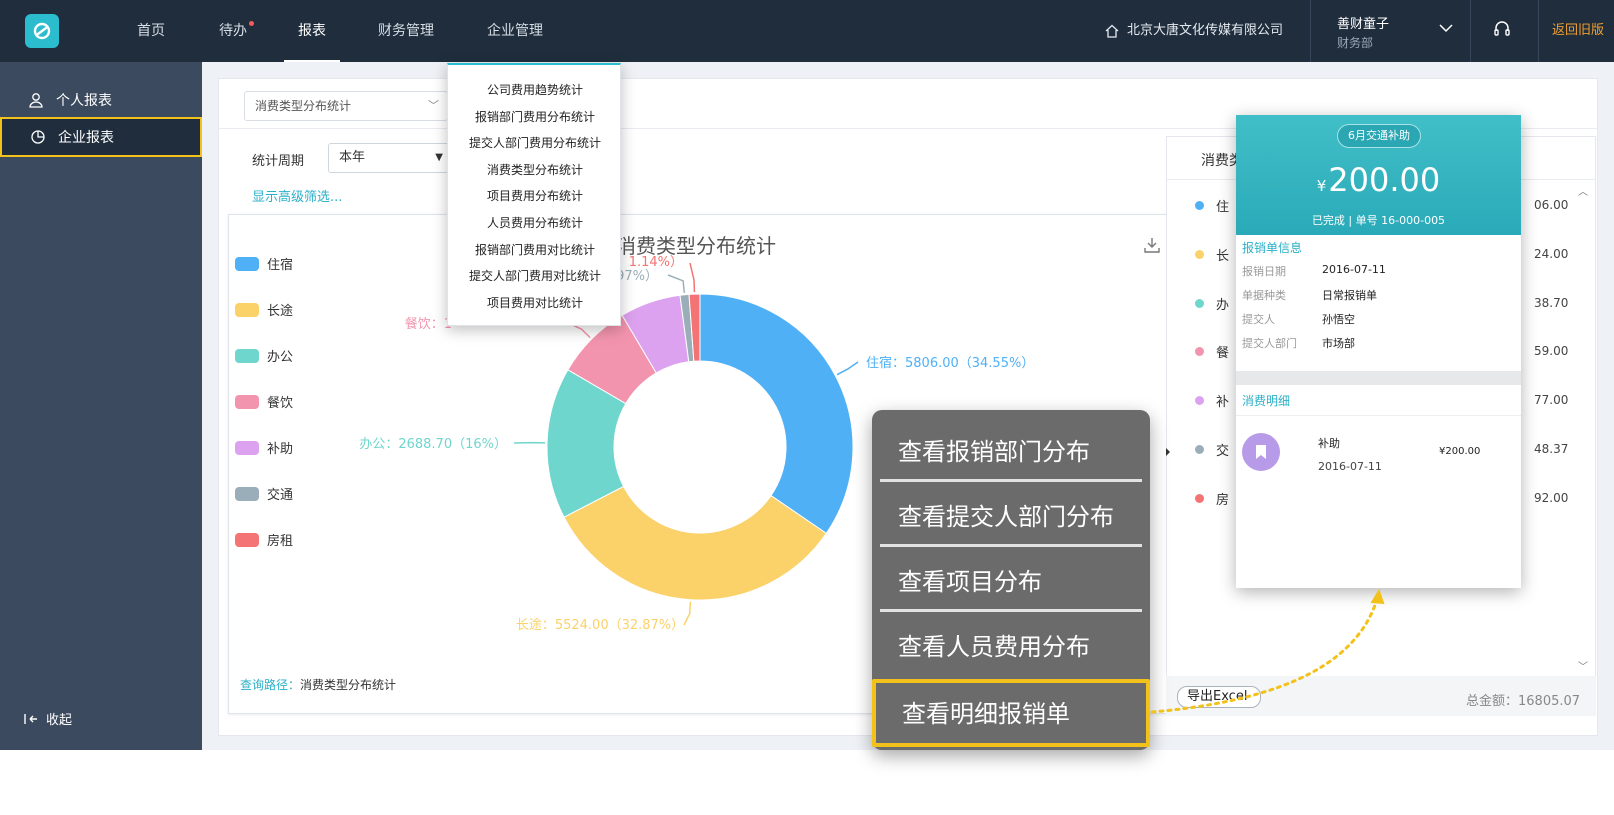 The width and height of the screenshot is (1614, 815). Describe the element at coordinates (1551, 400) in the screenshot. I see `category-amount: 77.00` at that location.